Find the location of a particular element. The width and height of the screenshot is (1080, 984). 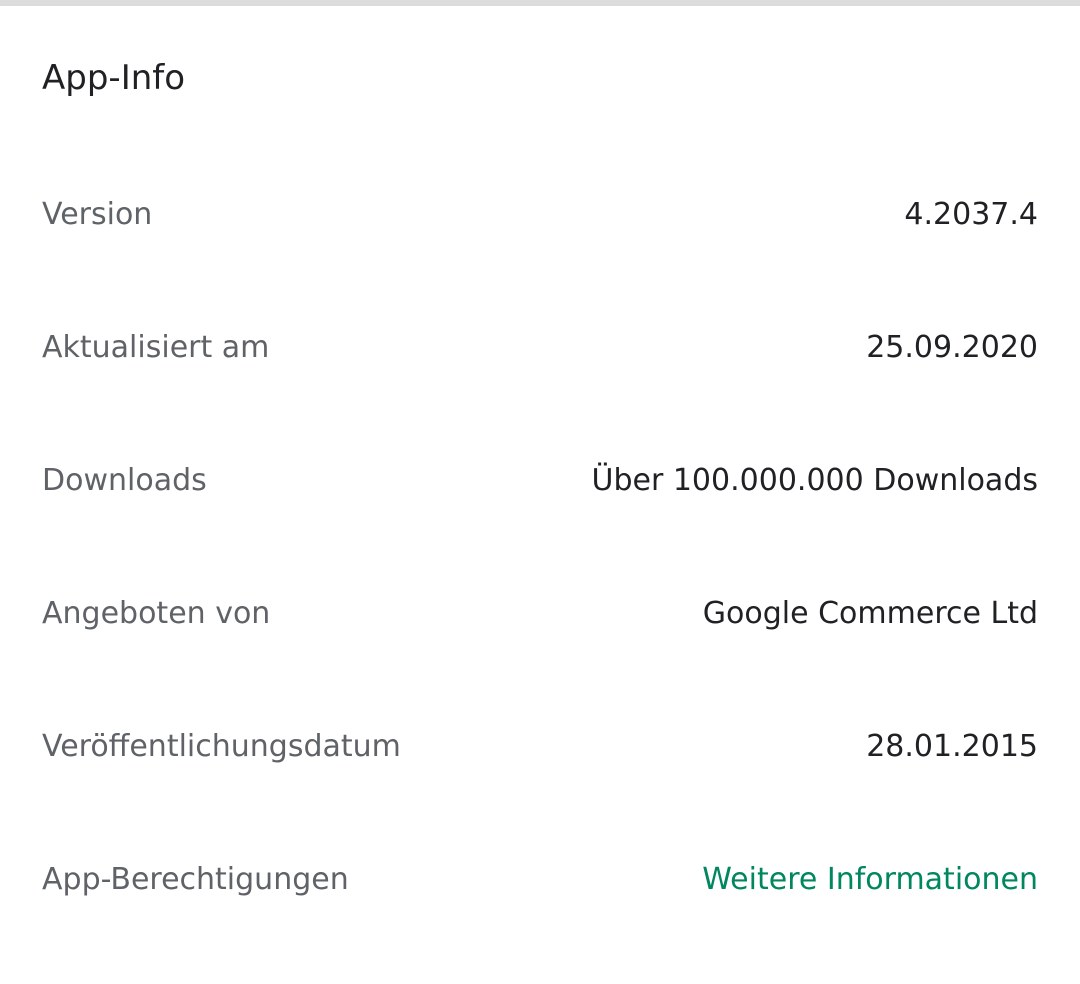

info-row-release-date: Veröffentlichungsdatum 28.01.2015 is located at coordinates (540, 746).